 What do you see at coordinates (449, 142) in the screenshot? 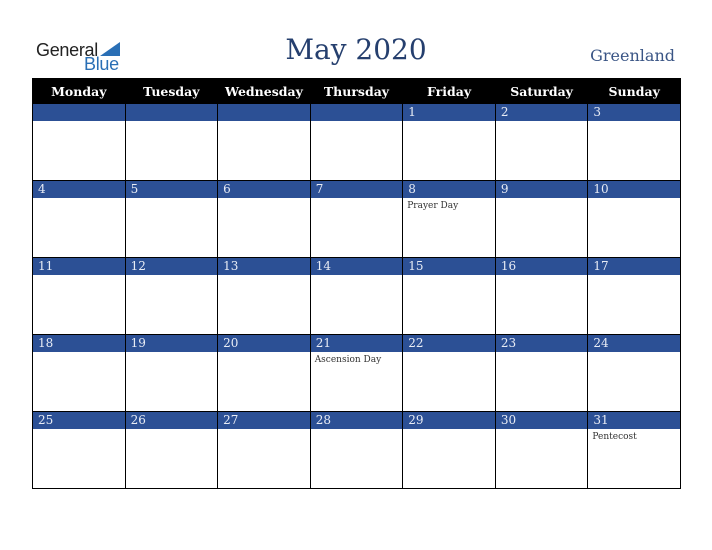
I see `day-cell: 1` at bounding box center [449, 142].